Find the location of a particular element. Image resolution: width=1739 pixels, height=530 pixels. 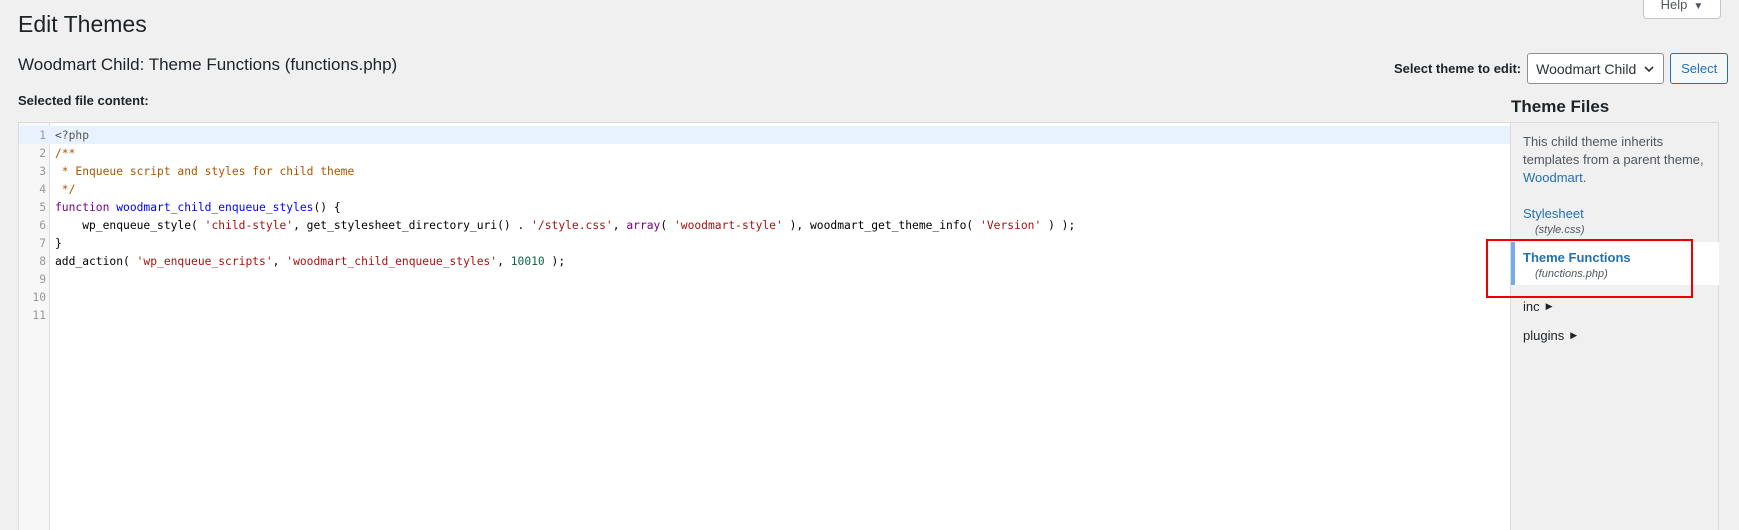

code-token: <?php is located at coordinates (72, 135).